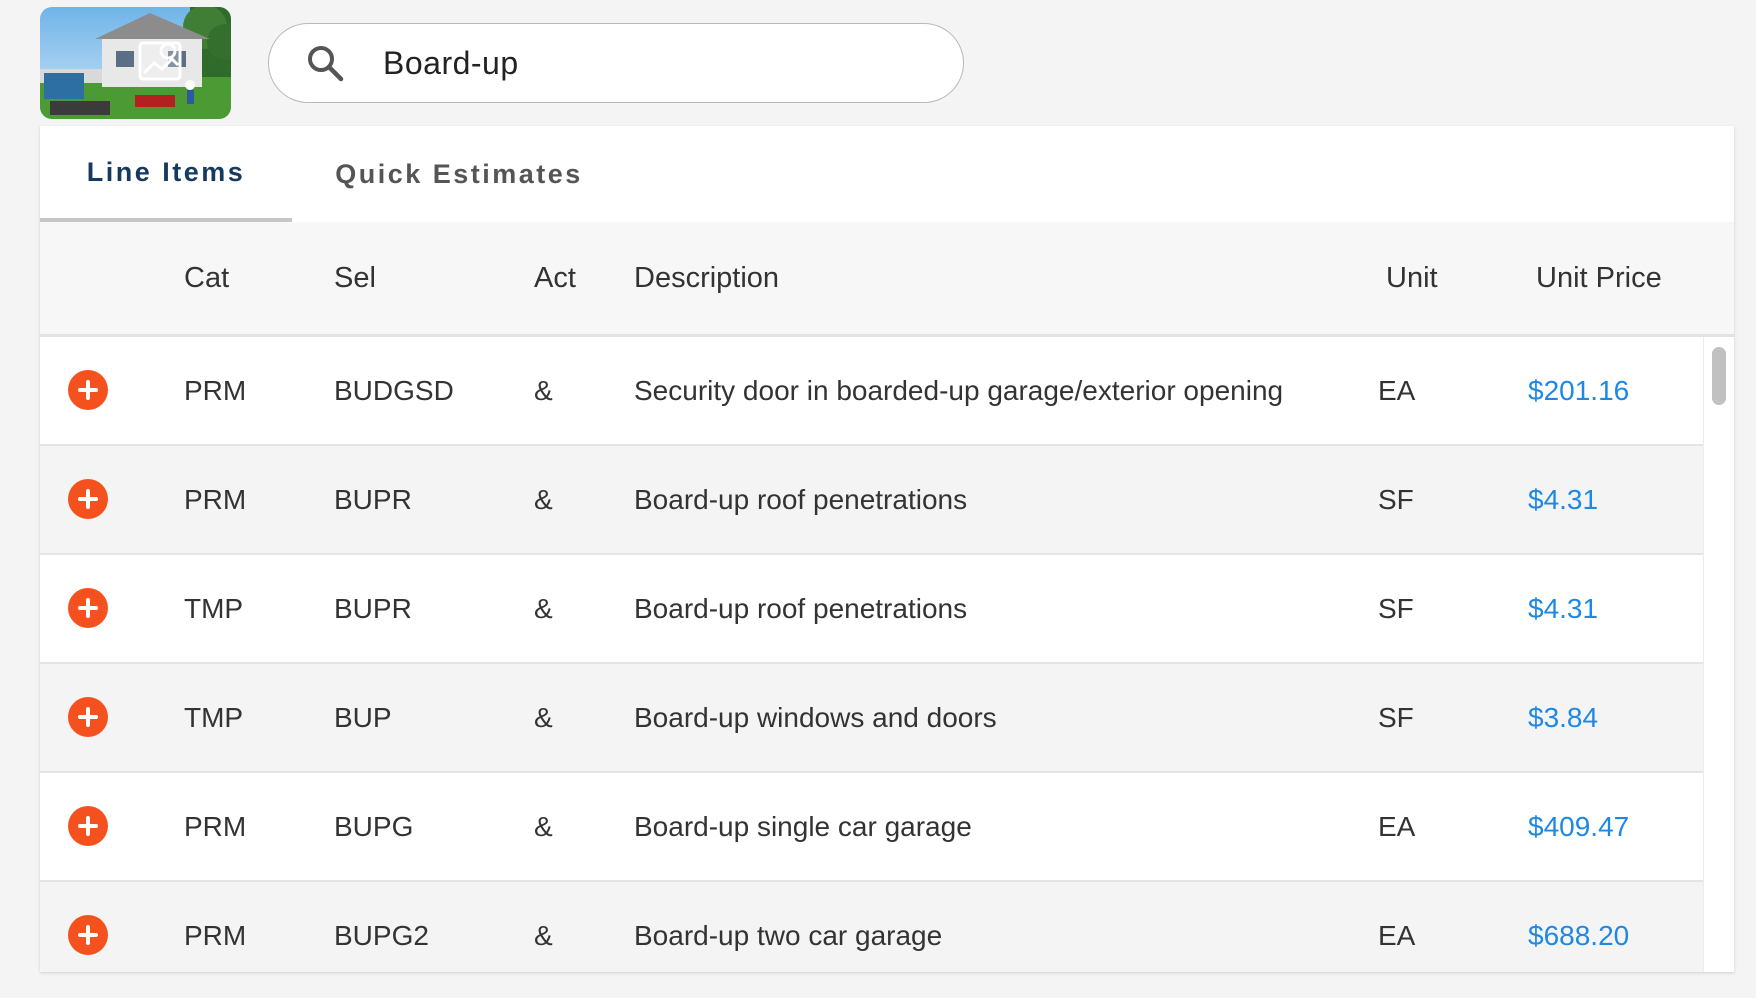  I want to click on tab-quick-estimates: Quick Estimates, so click(459, 174).